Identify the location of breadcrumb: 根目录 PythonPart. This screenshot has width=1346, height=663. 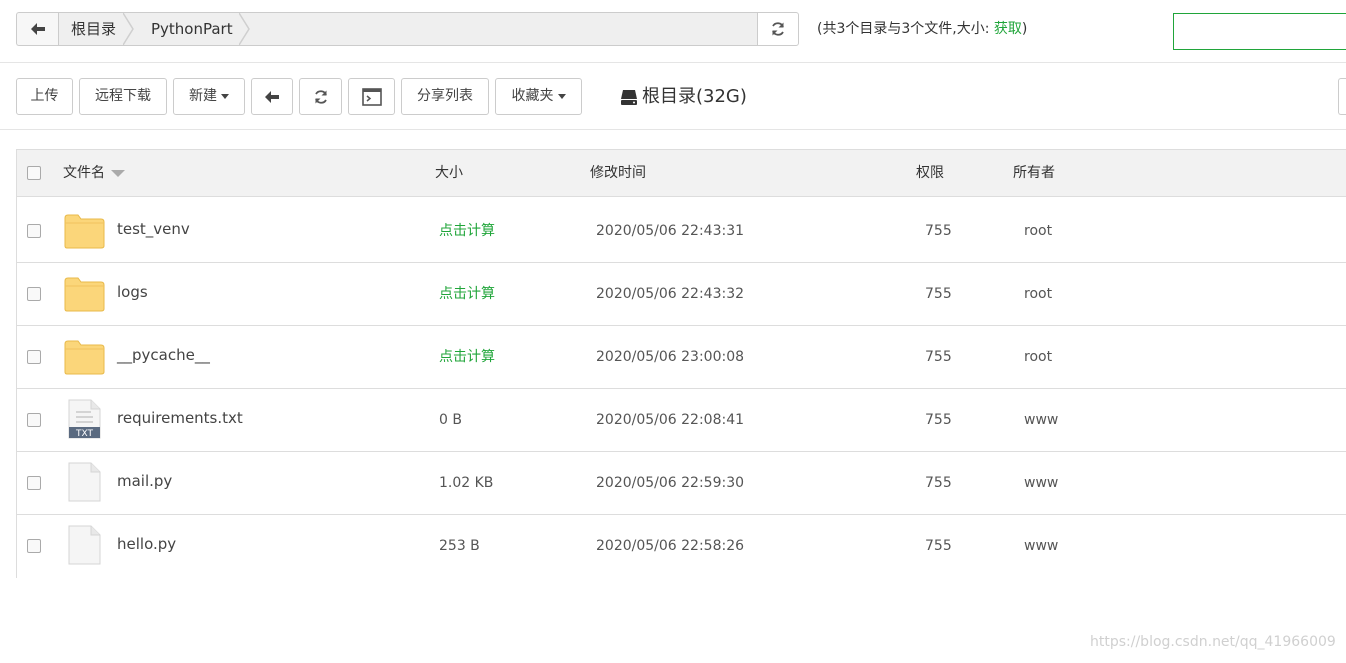
(408, 29).